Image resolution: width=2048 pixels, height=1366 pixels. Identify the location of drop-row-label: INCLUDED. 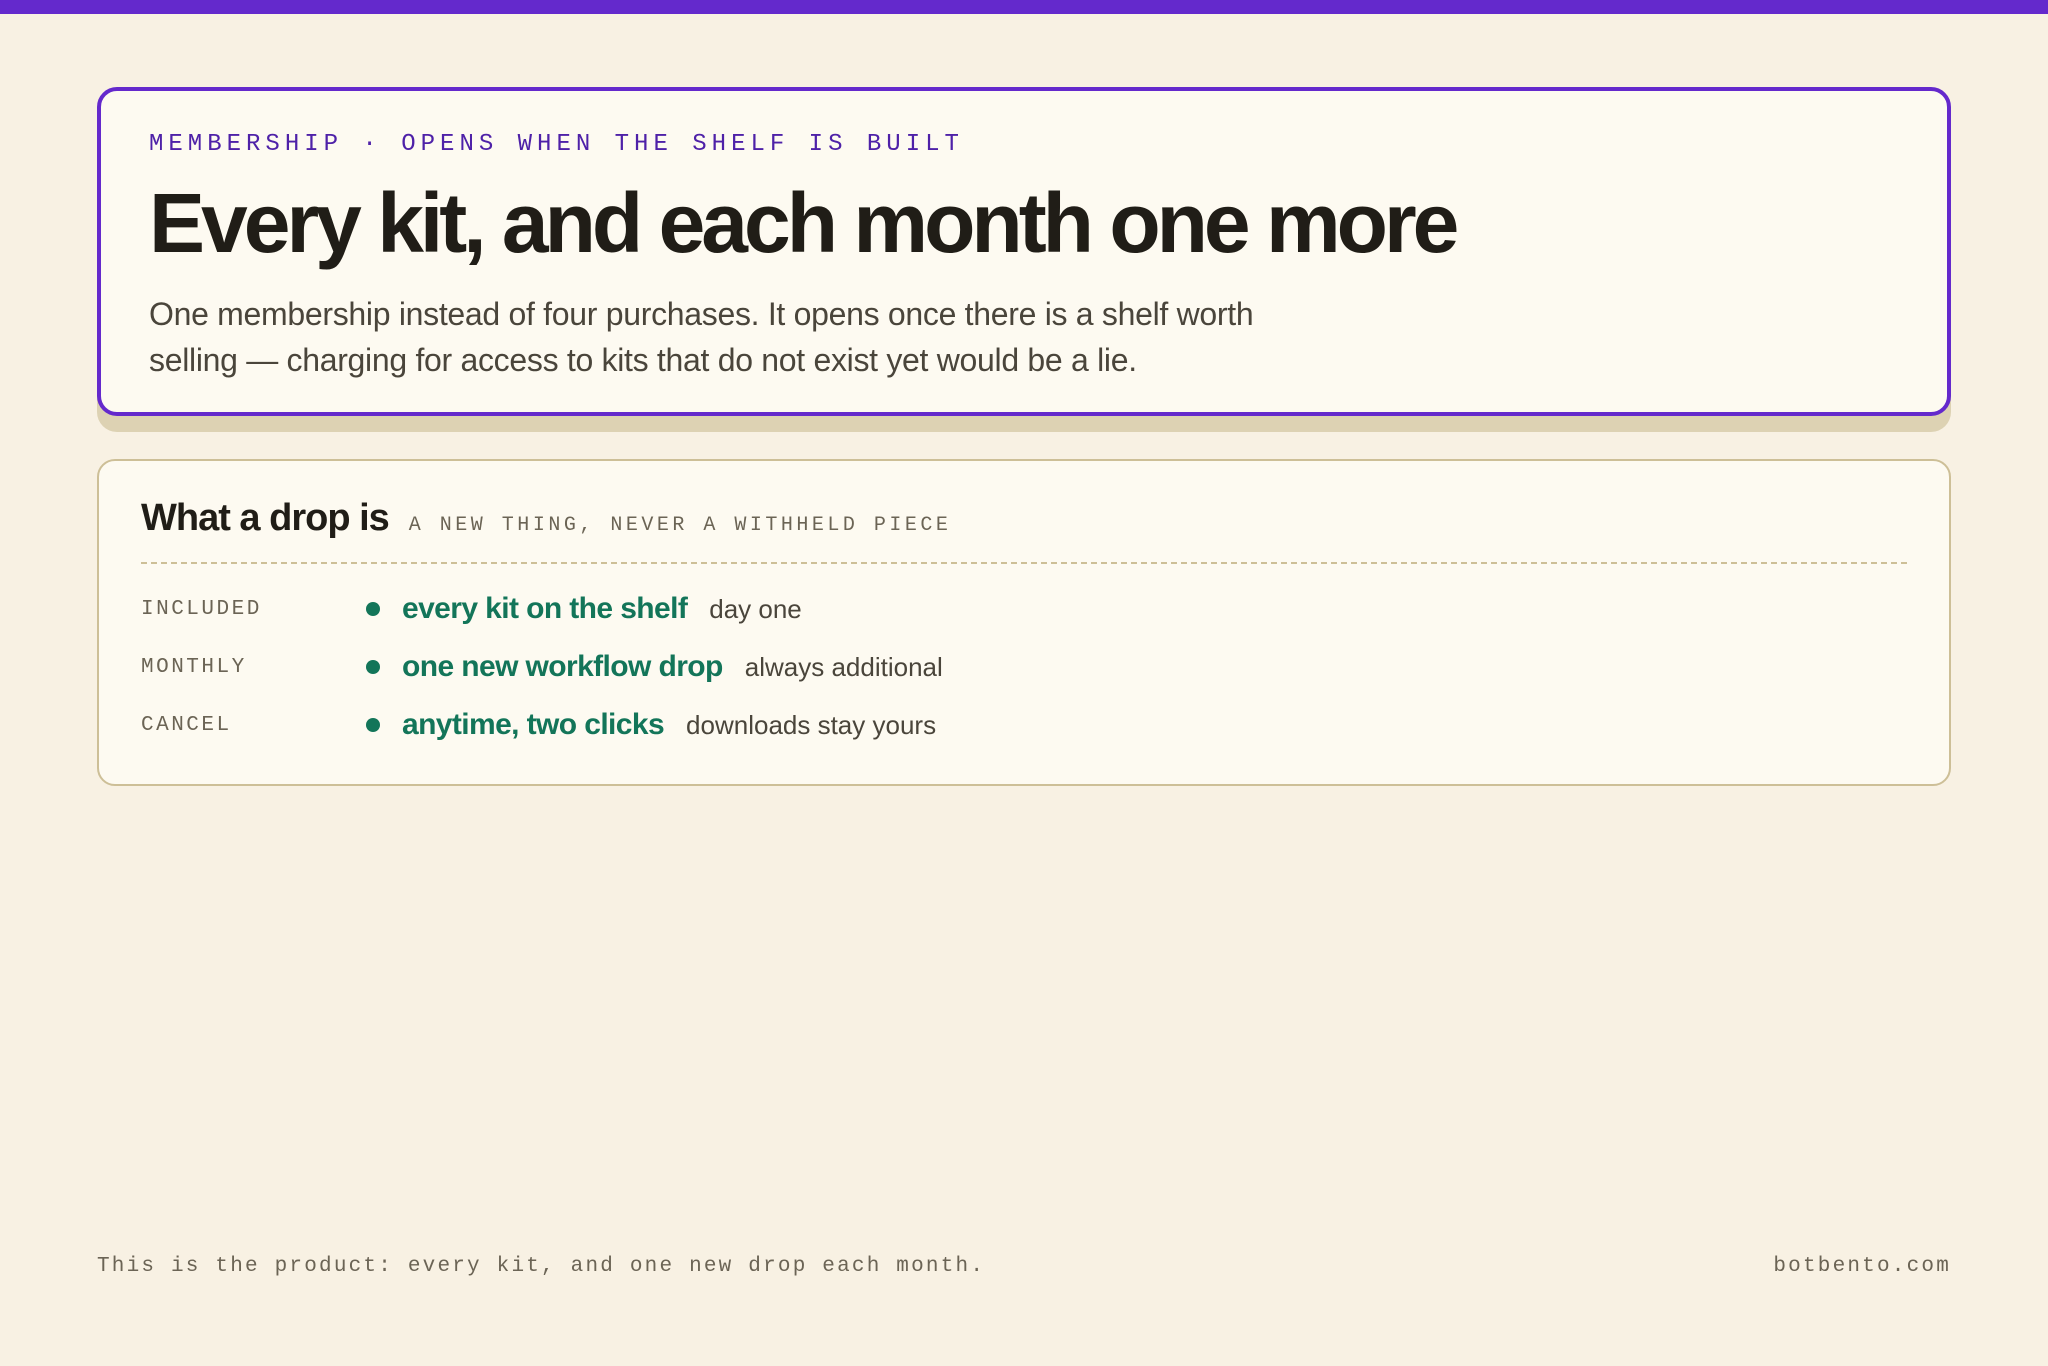
(201, 609).